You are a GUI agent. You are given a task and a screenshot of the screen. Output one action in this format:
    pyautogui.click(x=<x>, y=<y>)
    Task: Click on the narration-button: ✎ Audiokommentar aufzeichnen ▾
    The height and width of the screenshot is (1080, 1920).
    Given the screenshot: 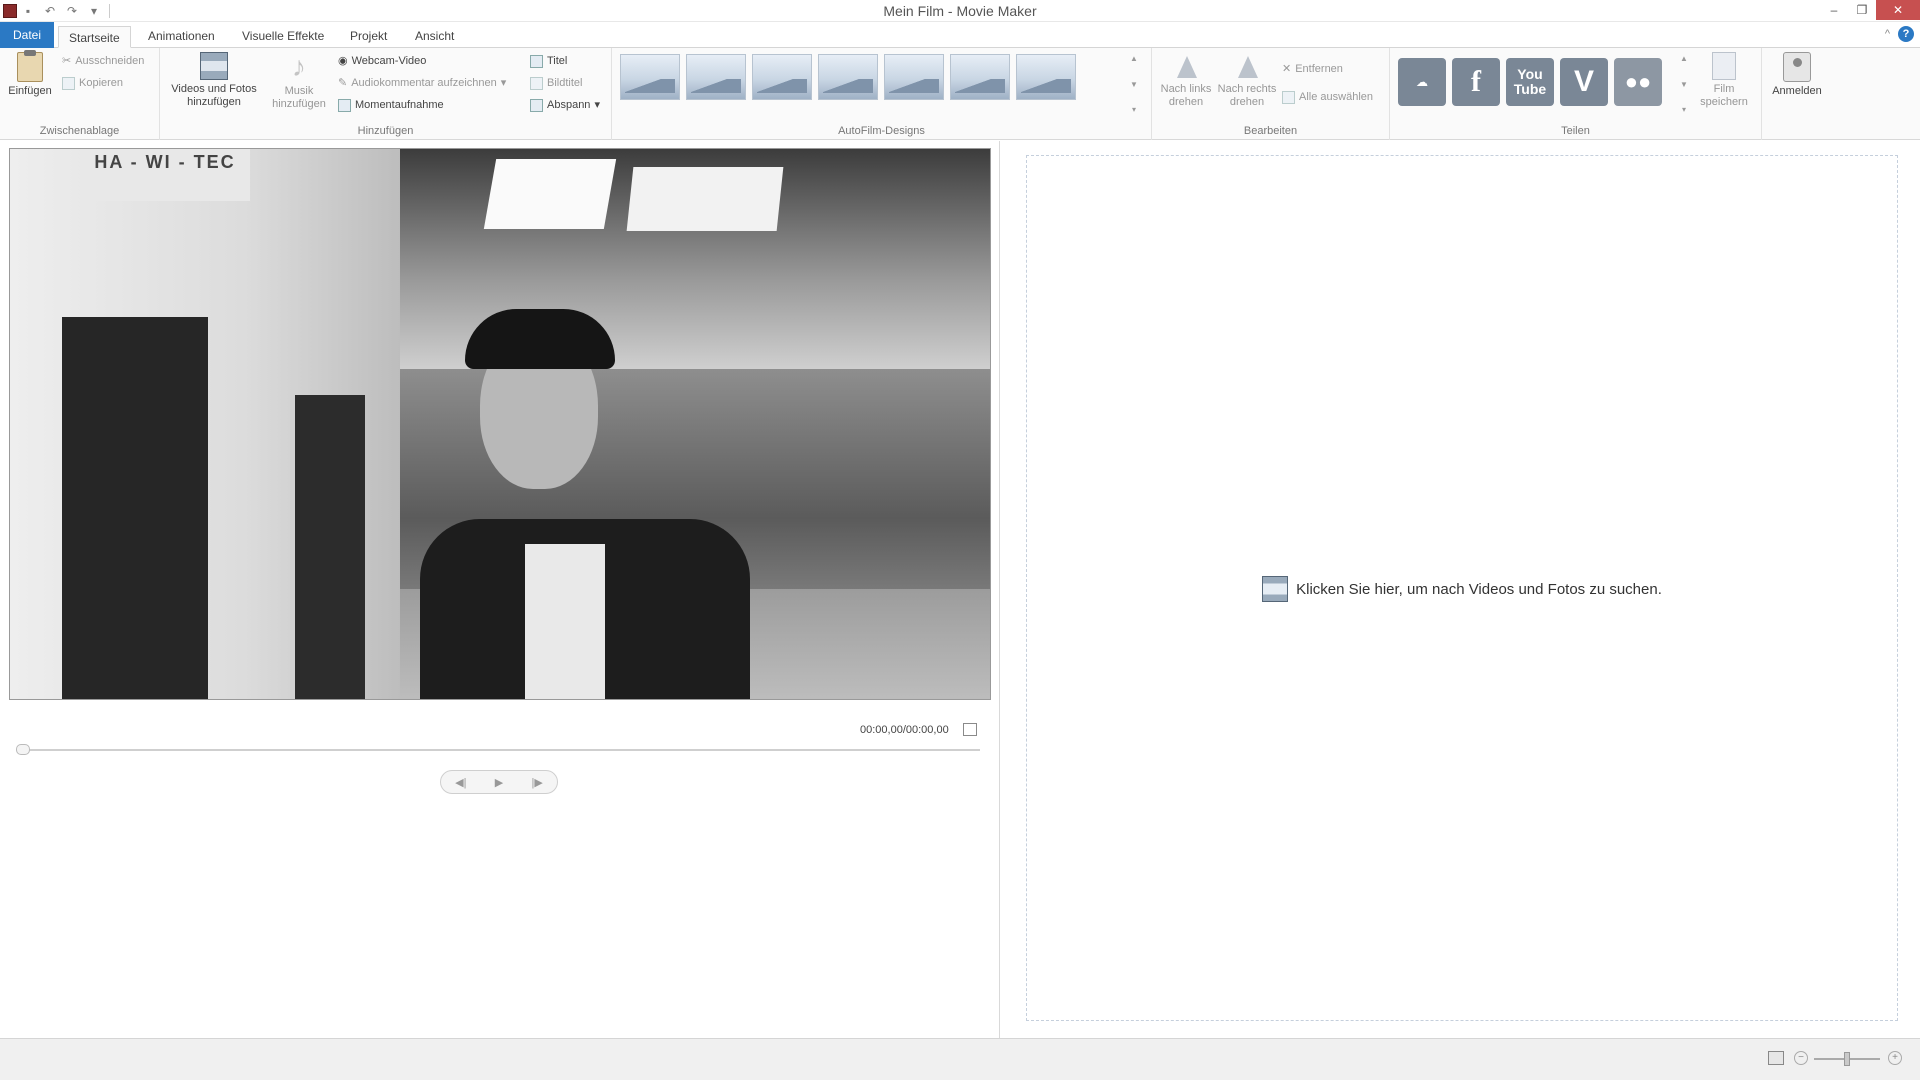 What is the action you would take?
    pyautogui.click(x=422, y=83)
    